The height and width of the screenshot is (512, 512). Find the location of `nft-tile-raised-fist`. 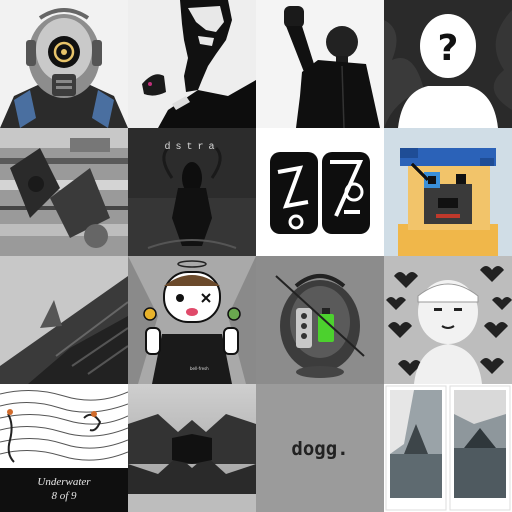

nft-tile-raised-fist is located at coordinates (320, 64).